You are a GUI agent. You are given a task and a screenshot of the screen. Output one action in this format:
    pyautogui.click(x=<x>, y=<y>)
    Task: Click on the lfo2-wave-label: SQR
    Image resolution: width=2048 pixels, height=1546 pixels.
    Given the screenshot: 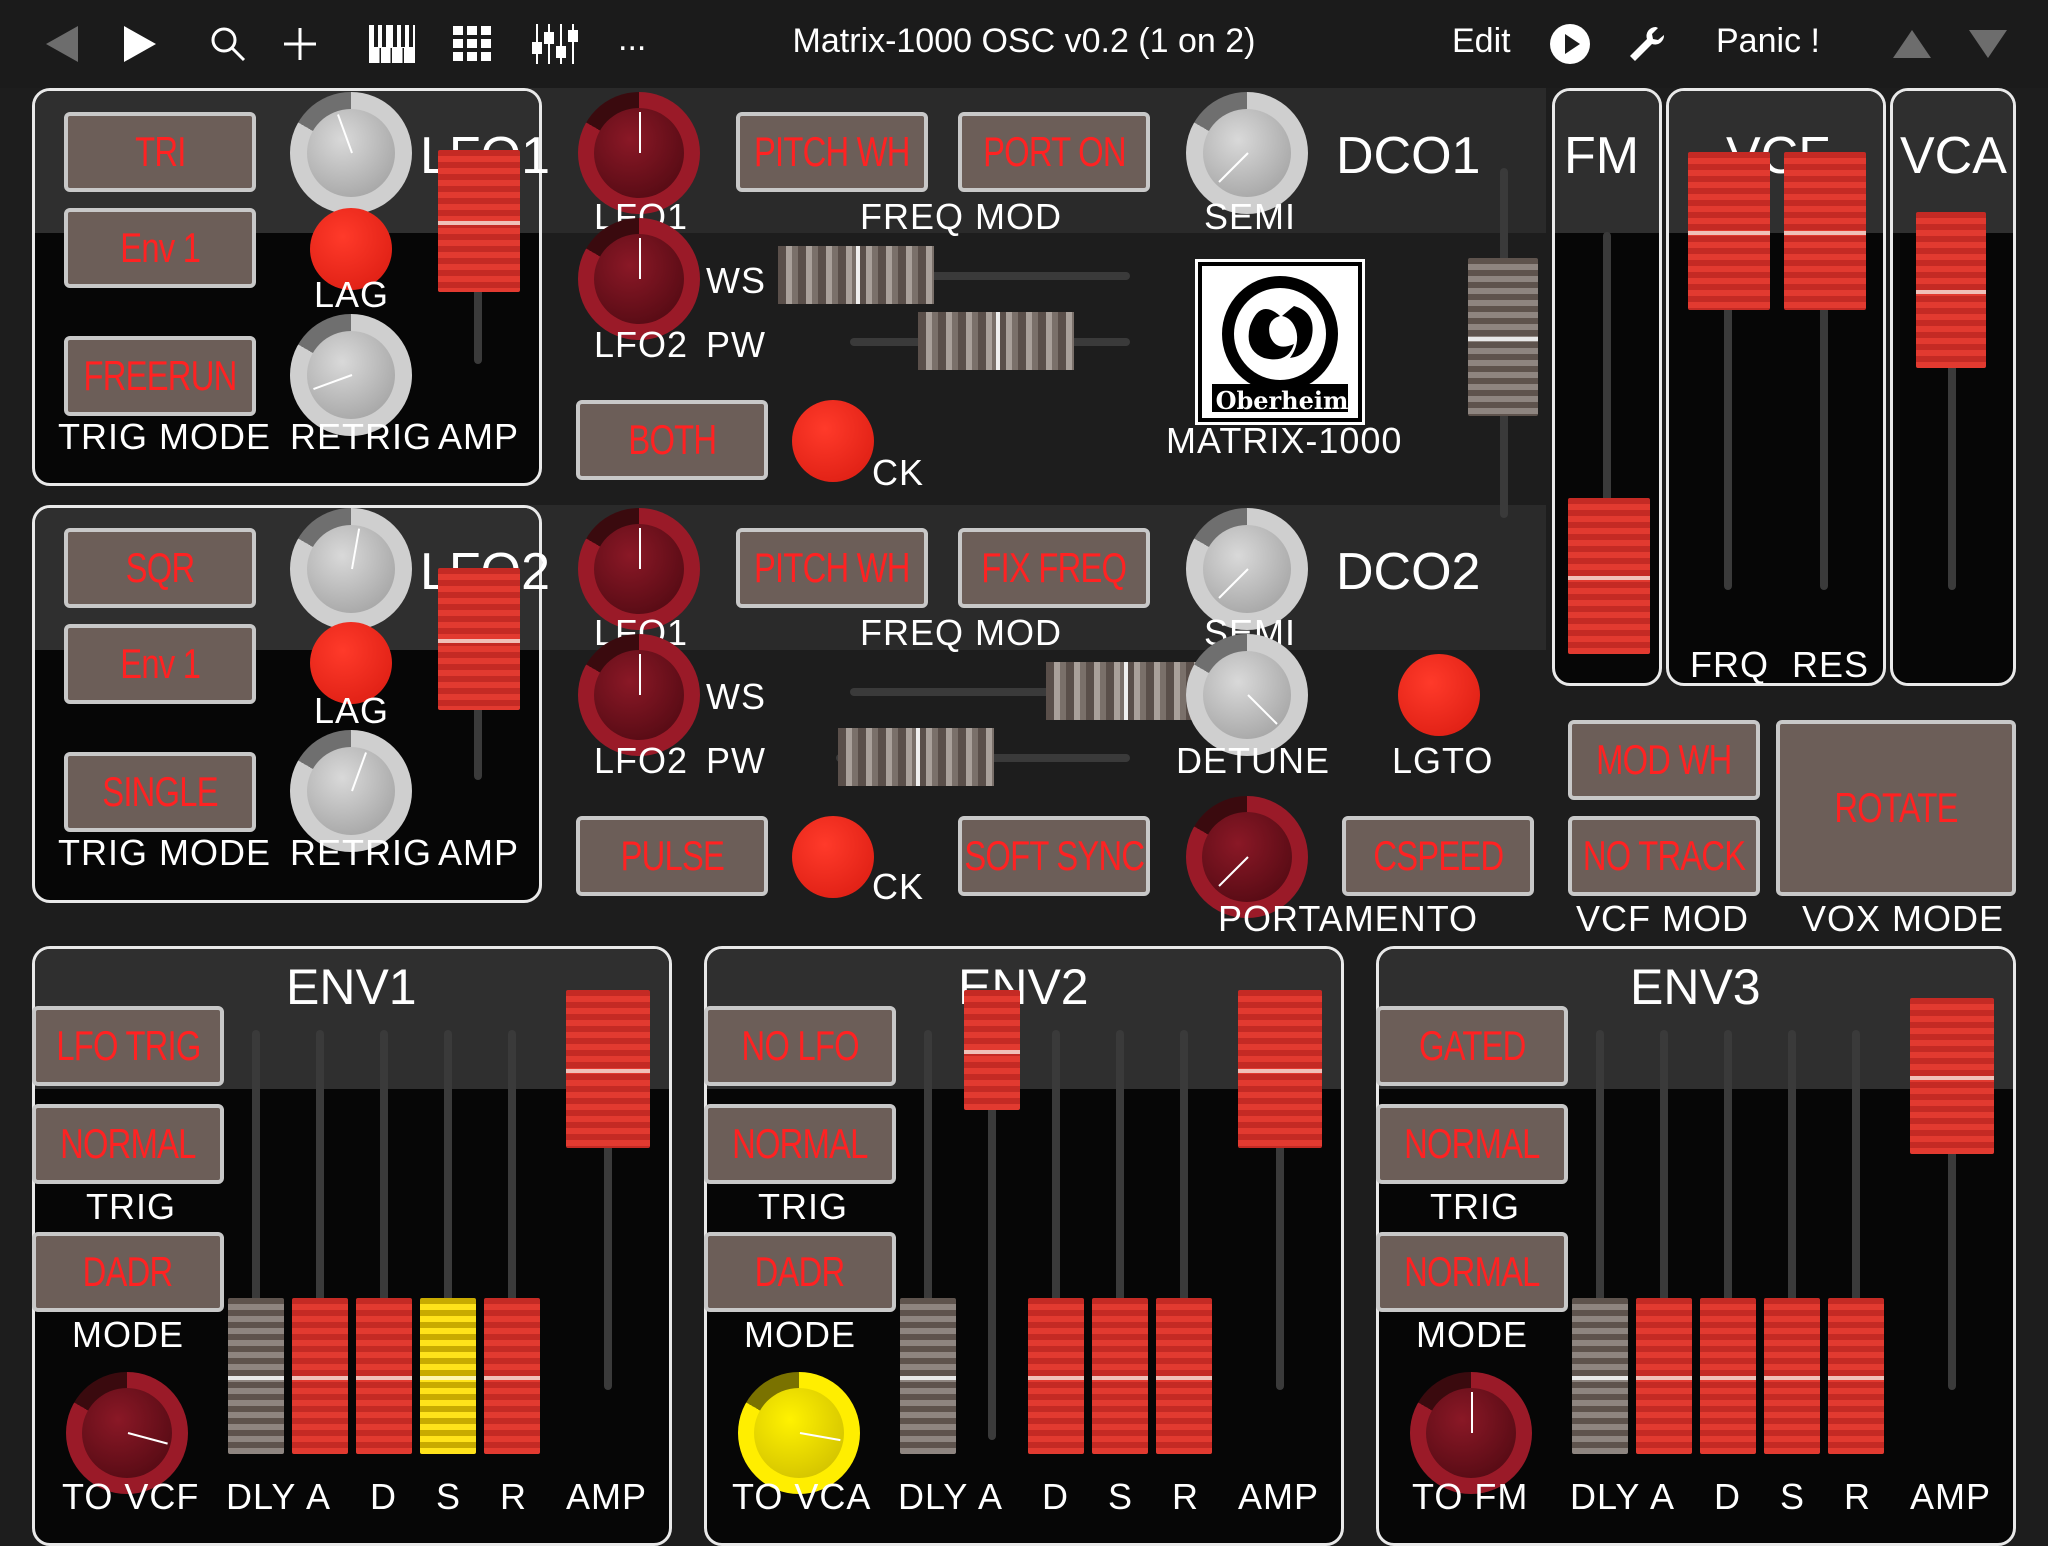 What is the action you would take?
    pyautogui.click(x=160, y=567)
    